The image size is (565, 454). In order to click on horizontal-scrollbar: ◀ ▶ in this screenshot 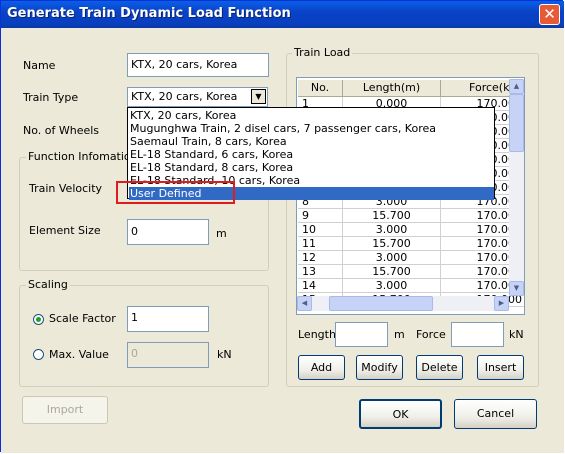, I will do `click(403, 303)`.